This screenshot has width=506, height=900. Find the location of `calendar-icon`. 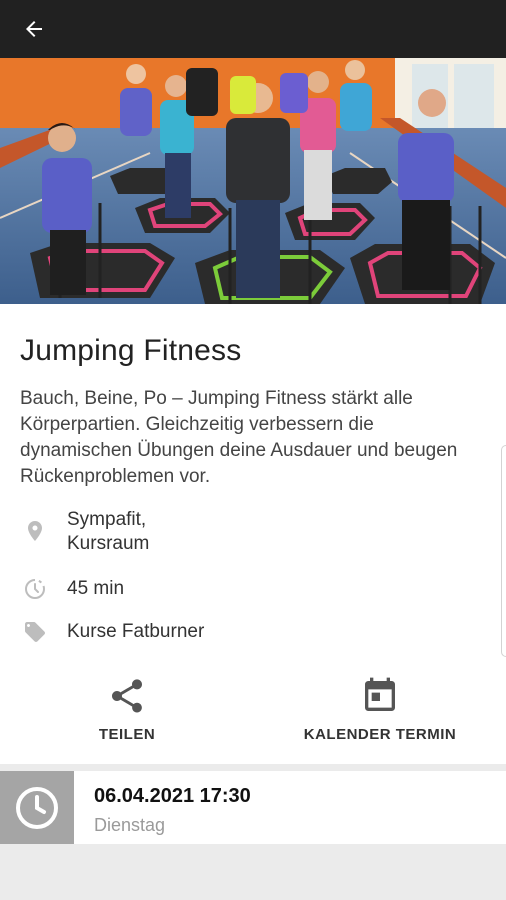

calendar-icon is located at coordinates (380, 694).